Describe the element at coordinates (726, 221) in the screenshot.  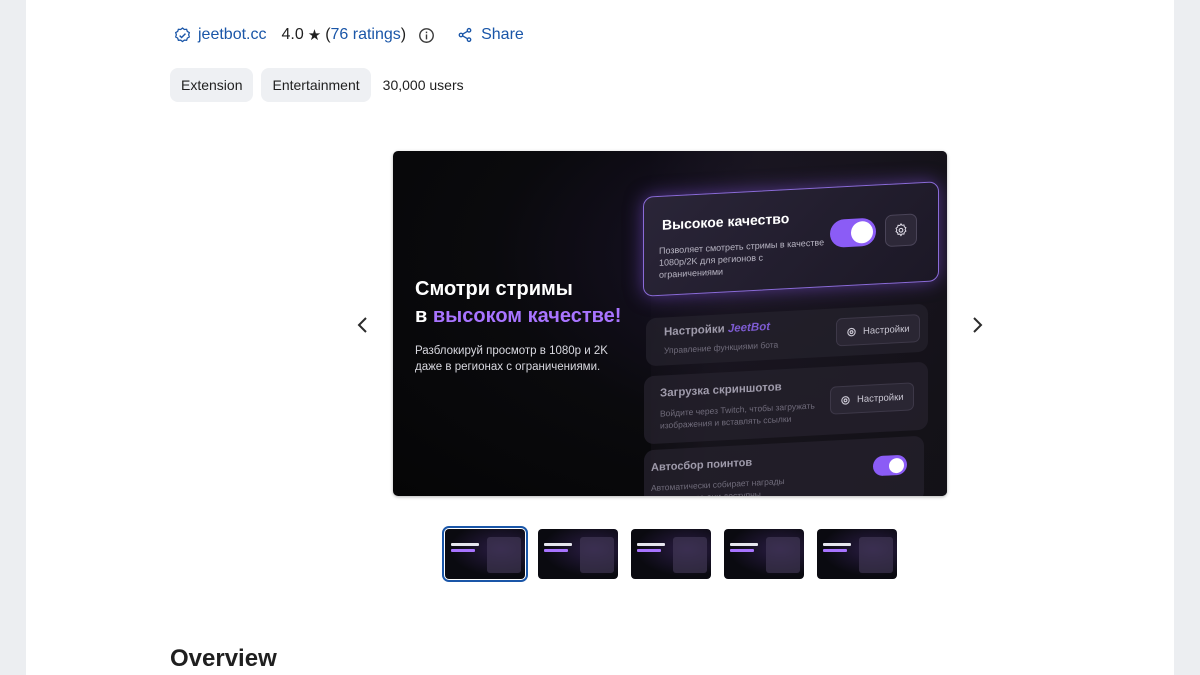
I see `card-high-quality-title: Высокое качество` at that location.